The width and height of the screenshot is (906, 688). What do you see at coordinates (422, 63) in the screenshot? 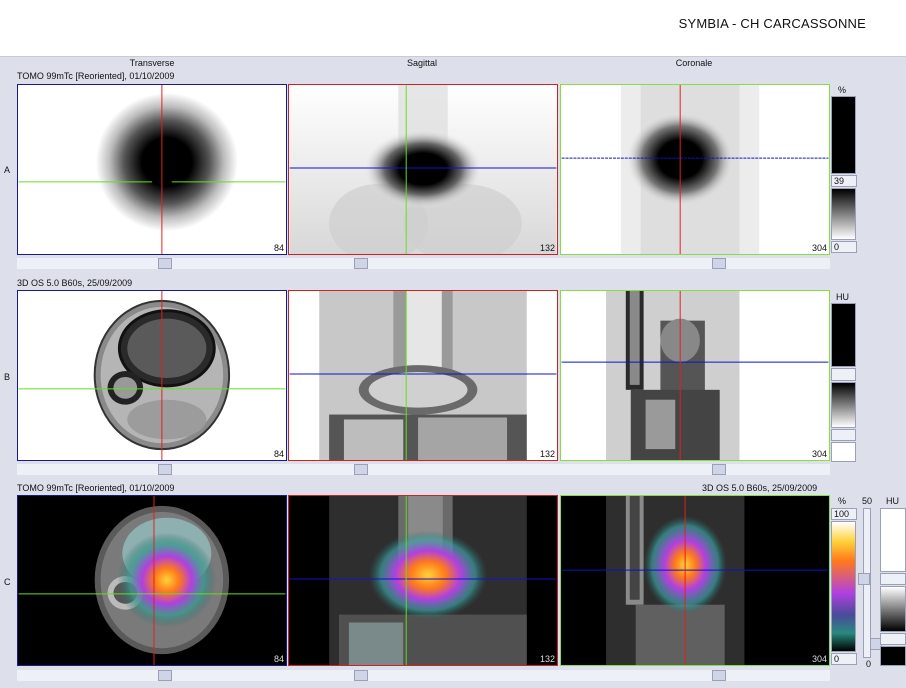
I see `column-header-sagittal: Sagittal` at bounding box center [422, 63].